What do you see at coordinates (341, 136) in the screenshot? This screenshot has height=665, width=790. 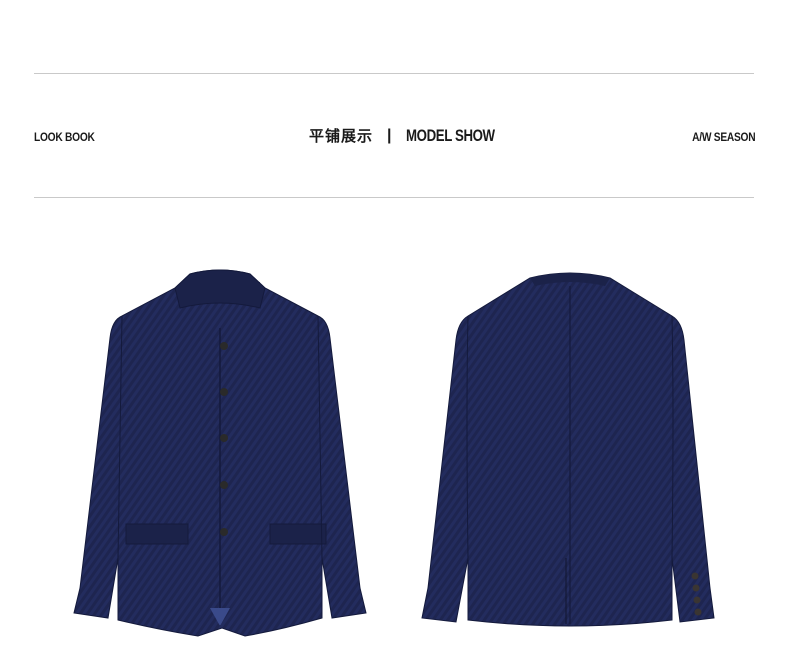 I see `title-chinese: 平铺展示` at bounding box center [341, 136].